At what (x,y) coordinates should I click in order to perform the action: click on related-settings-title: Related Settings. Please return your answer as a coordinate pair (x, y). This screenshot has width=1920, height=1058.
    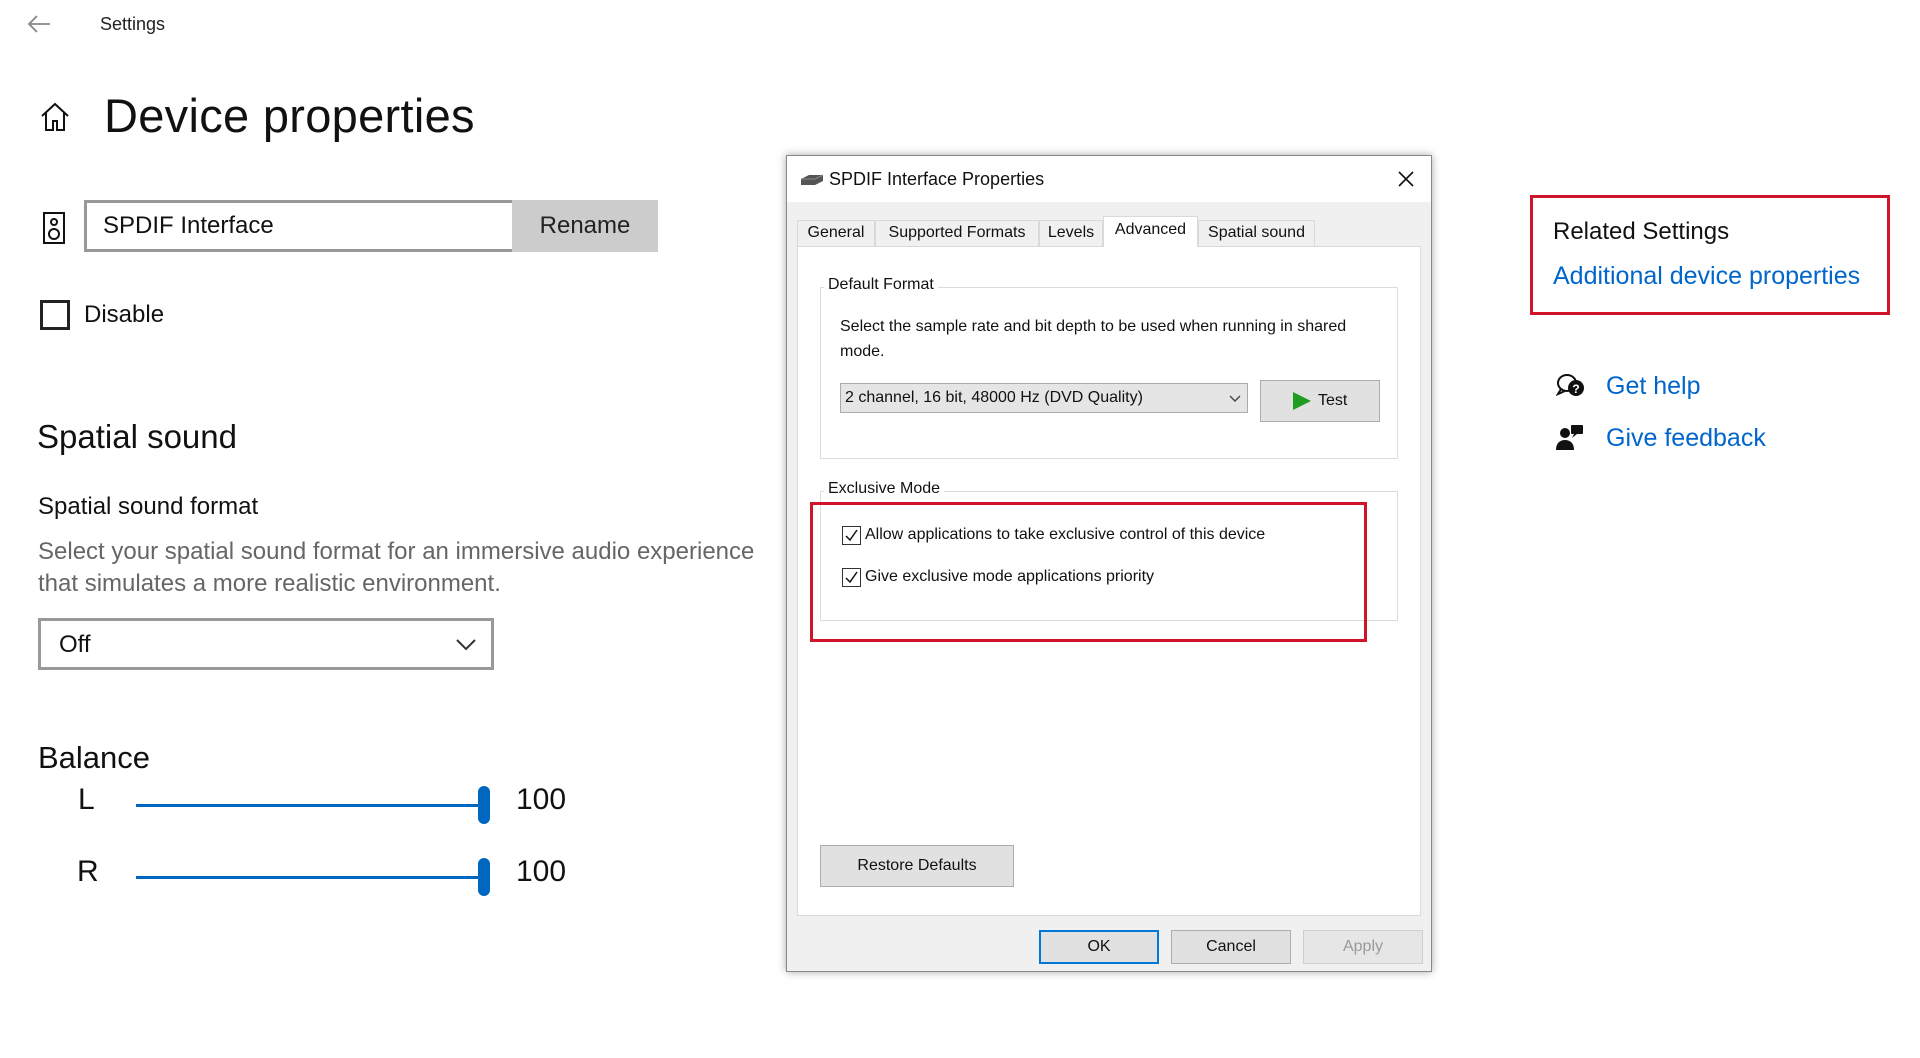
    Looking at the image, I should click on (1641, 231).